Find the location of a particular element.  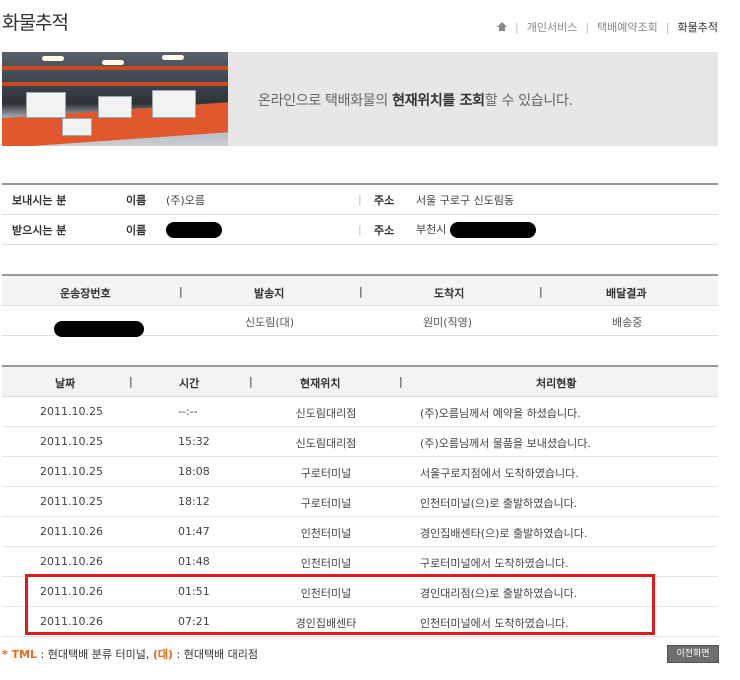

header-status: 처리현황 is located at coordinates (556, 383).